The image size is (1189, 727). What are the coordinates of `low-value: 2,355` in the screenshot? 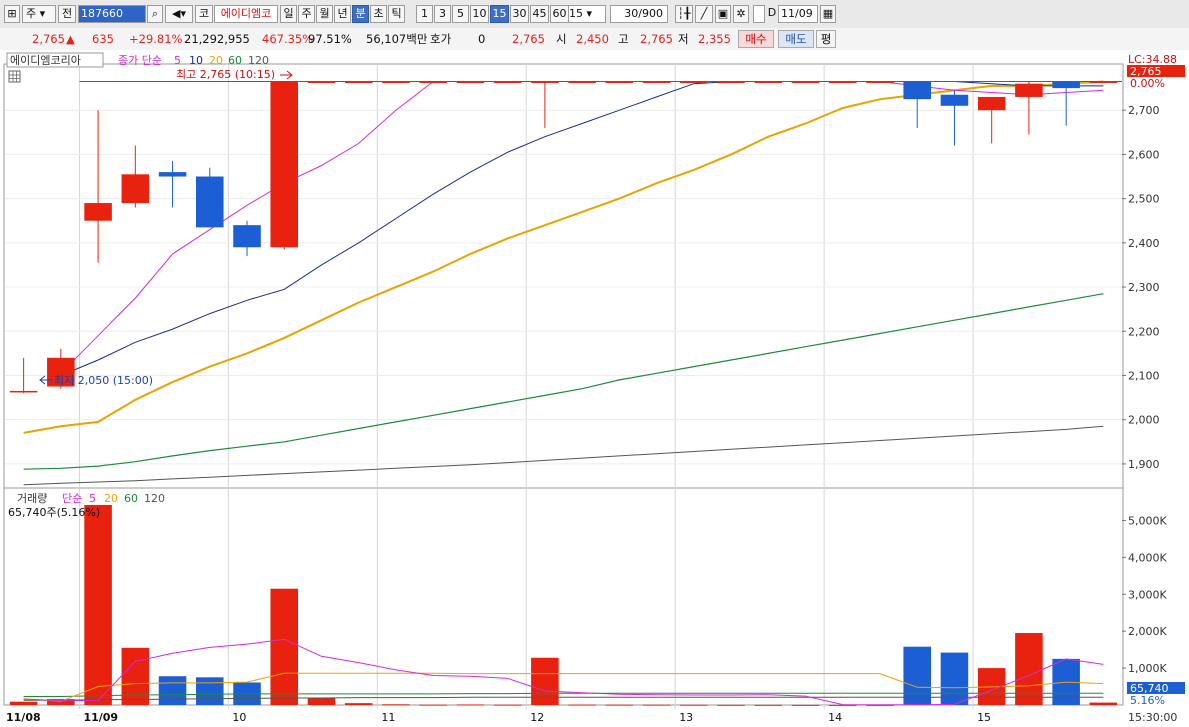 It's located at (714, 39).